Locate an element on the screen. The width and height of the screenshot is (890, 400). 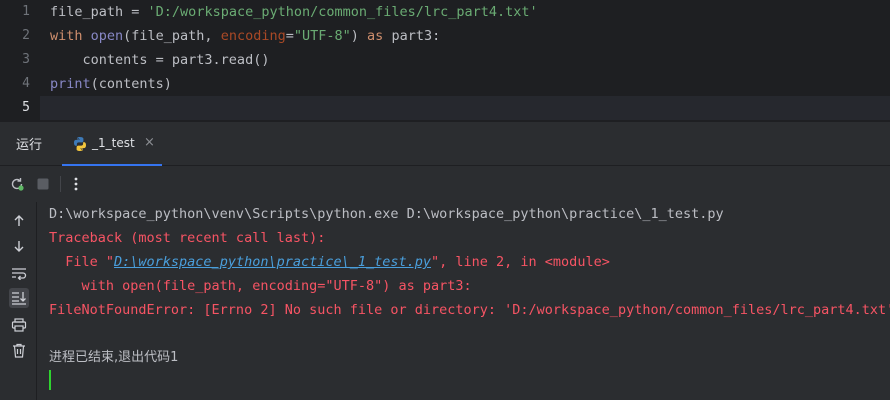
code-line: contents = part3.read() is located at coordinates (160, 60).